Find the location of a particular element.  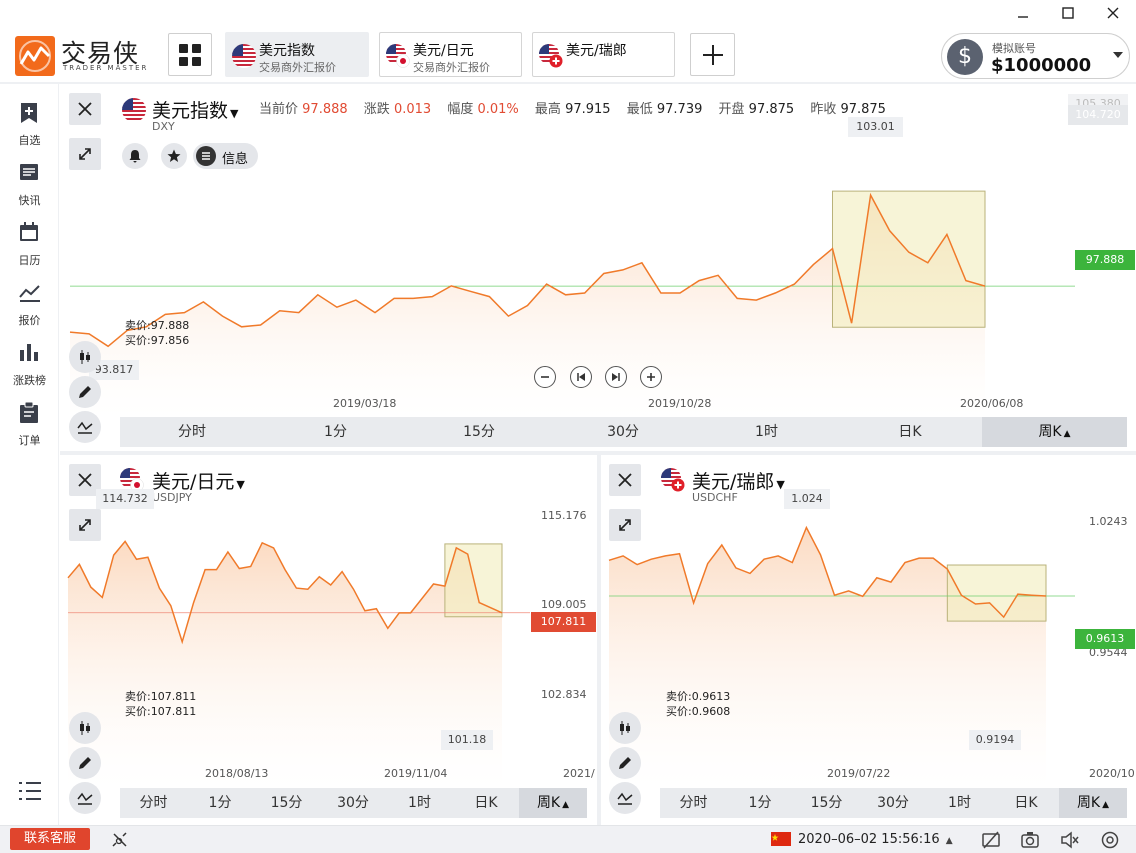

zoom-in-button is located at coordinates (651, 377).